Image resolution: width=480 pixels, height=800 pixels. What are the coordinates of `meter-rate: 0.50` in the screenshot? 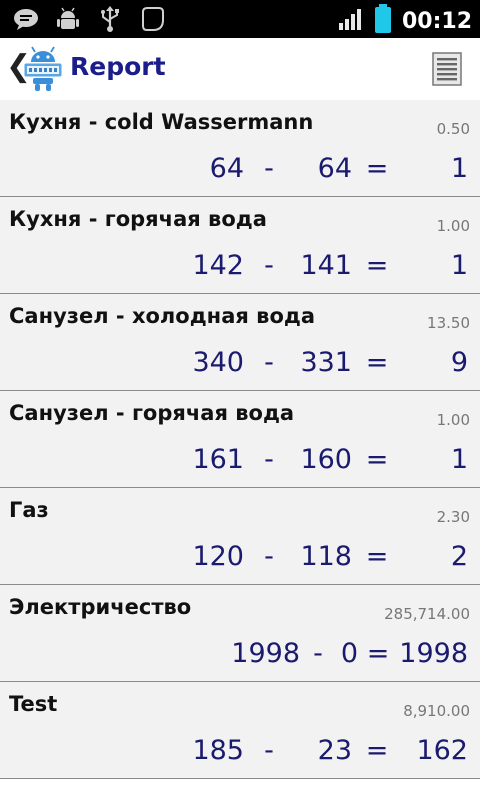 It's located at (453, 129).